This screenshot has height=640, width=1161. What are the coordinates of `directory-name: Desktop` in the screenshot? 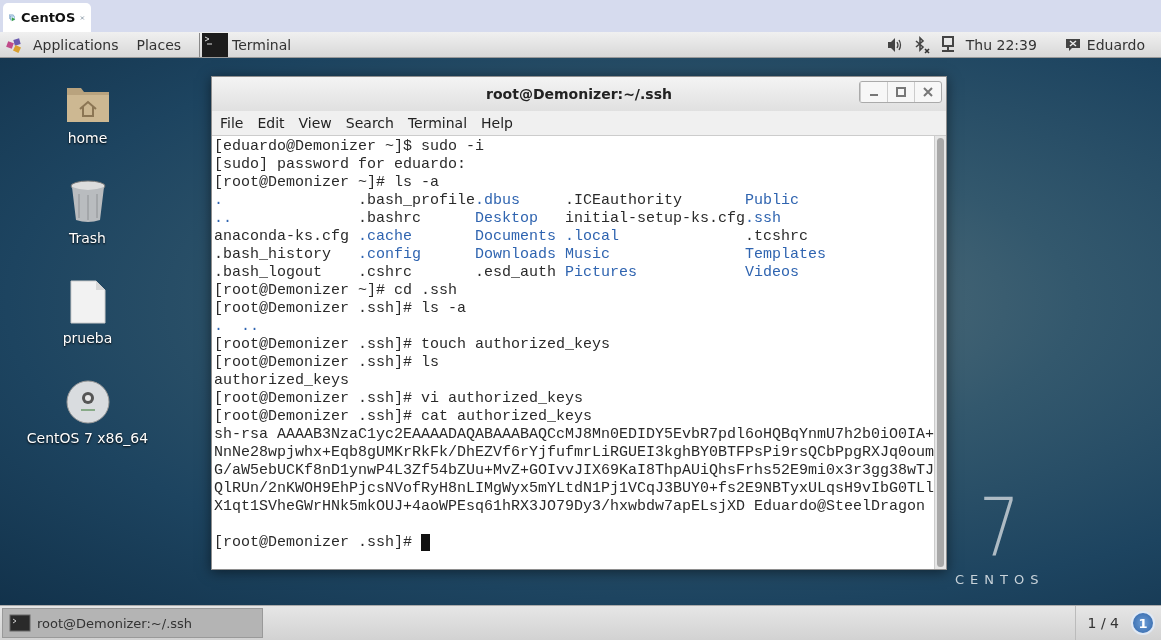 It's located at (507, 219).